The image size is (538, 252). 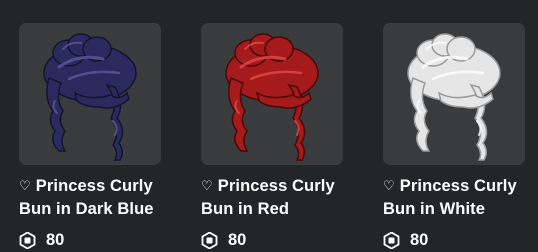 I want to click on item-name-line2: Bun in Red, so click(x=245, y=209).